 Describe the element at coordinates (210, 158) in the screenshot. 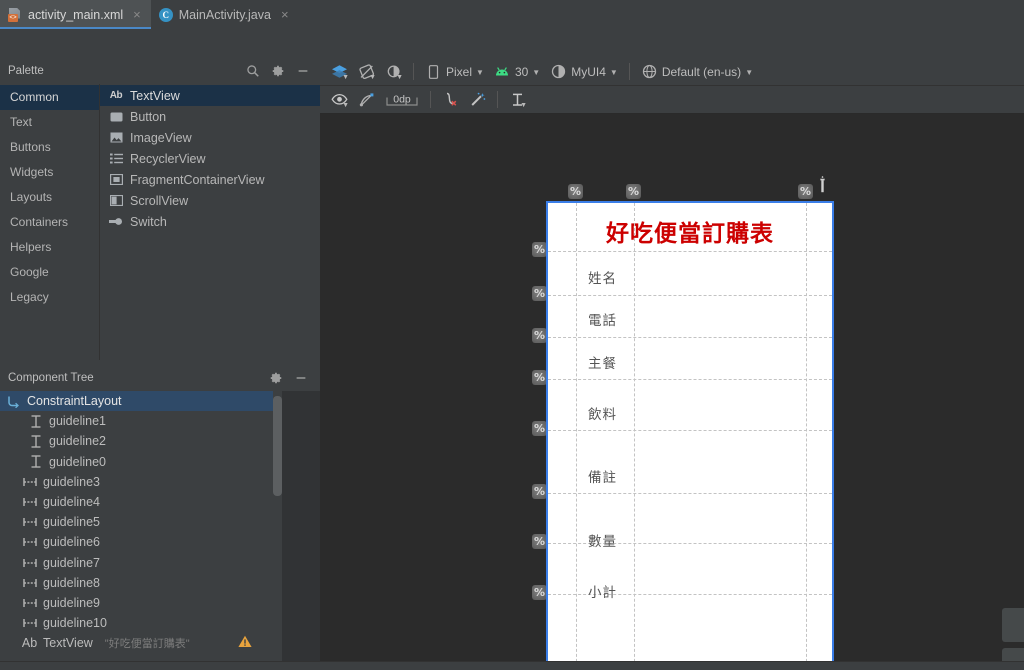

I see `palette-item-recyclerview: RecyclerView` at that location.